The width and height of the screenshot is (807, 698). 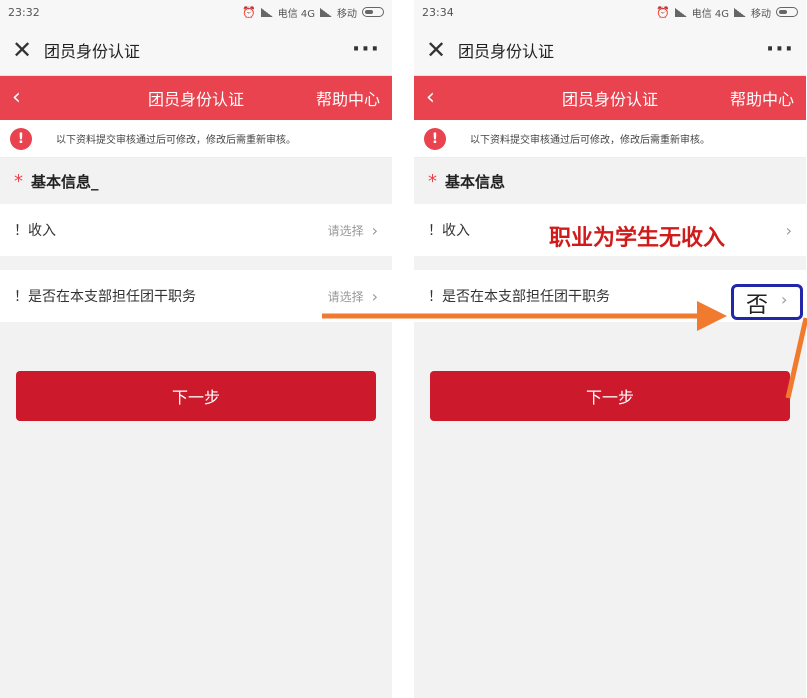 What do you see at coordinates (345, 296) in the screenshot?
I see `cadre-role-value: 请选择` at bounding box center [345, 296].